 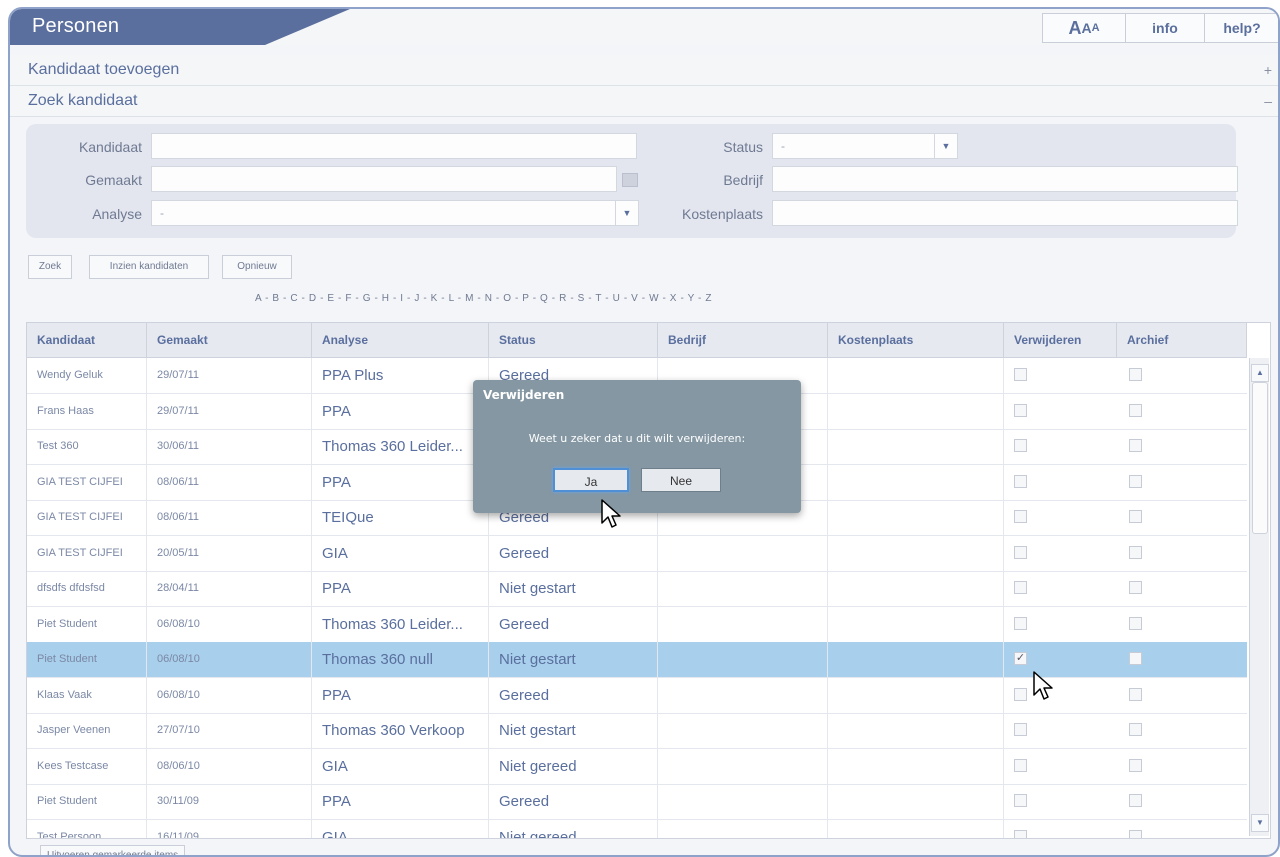 I want to click on status-label: Status, so click(x=743, y=147).